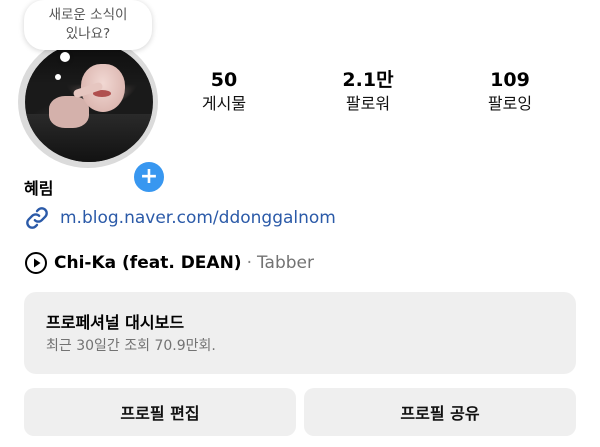  I want to click on avatar, so click(89, 102).